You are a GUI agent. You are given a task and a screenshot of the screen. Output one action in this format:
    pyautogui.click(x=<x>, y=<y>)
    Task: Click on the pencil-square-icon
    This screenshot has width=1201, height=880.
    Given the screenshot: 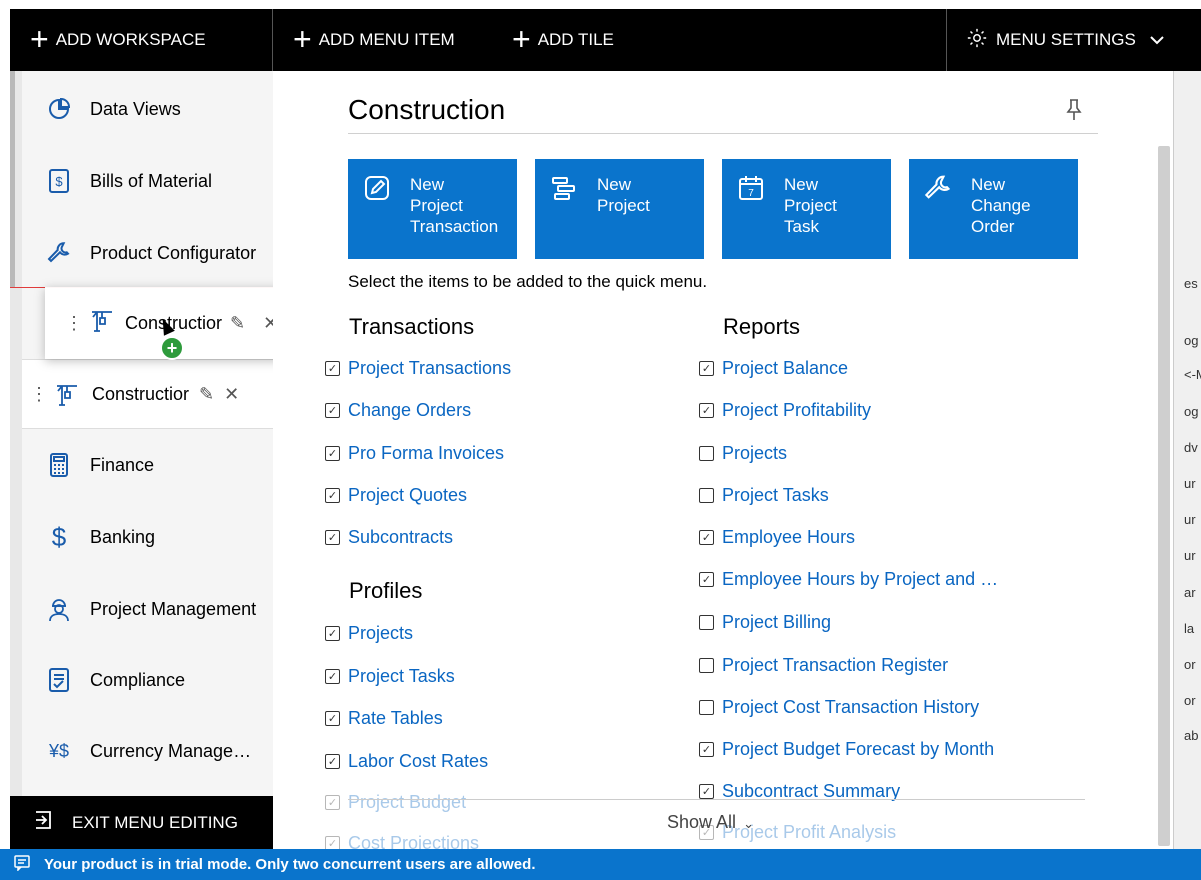 What is the action you would take?
    pyautogui.click(x=377, y=188)
    